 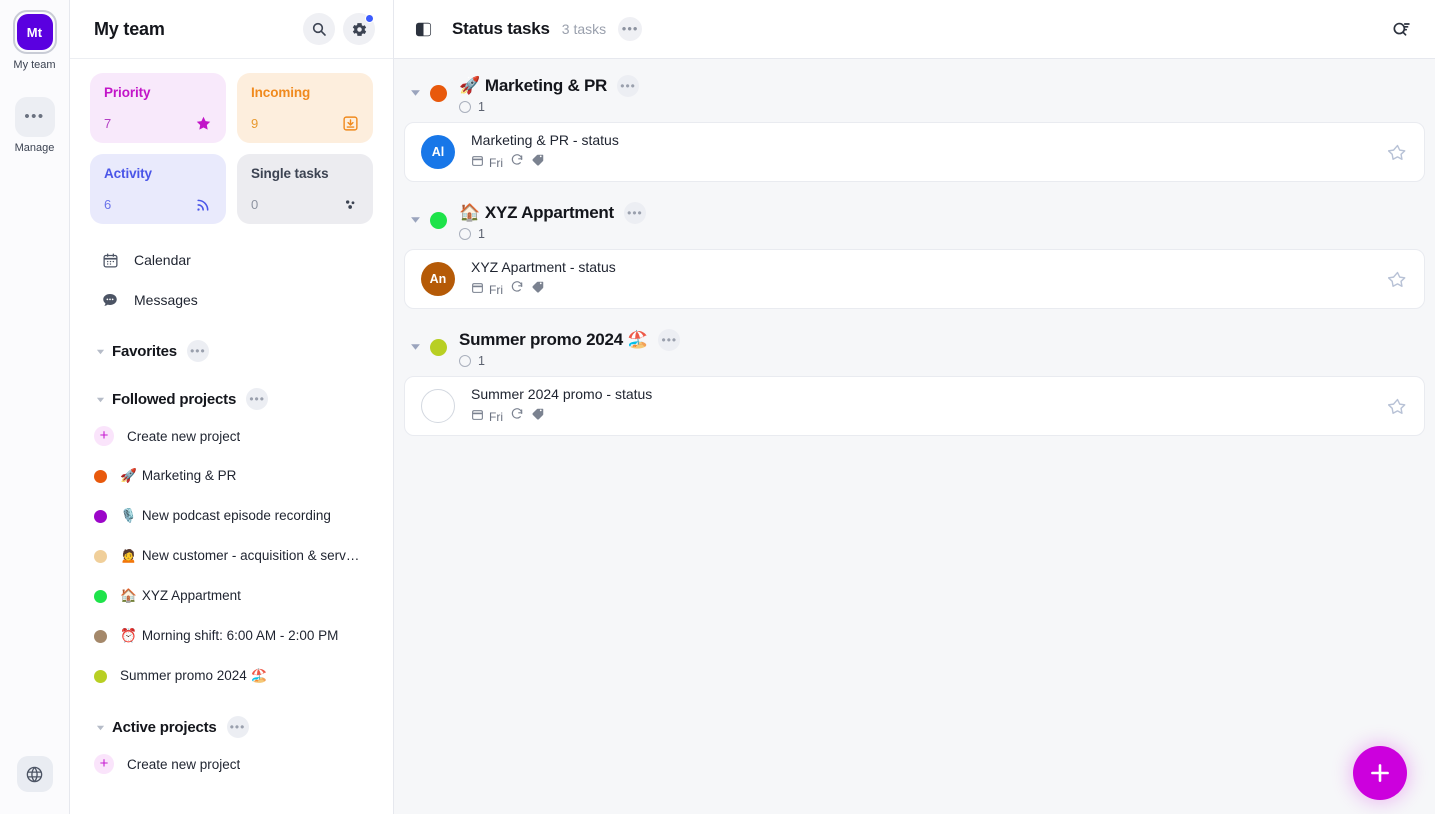 What do you see at coordinates (34, 125) in the screenshot?
I see `rail-manage-button: ••• Manage` at bounding box center [34, 125].